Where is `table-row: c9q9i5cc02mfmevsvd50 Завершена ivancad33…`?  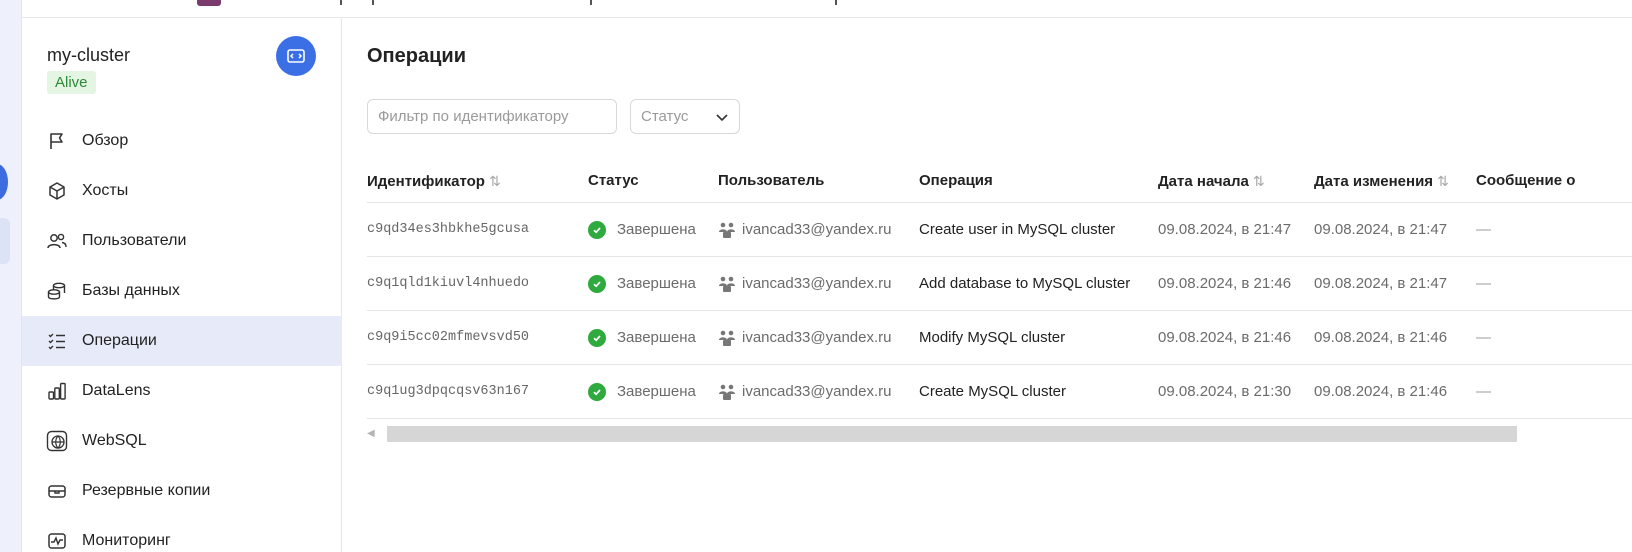
table-row: c9q9i5cc02mfmevsvd50 Завершена ivancad33… is located at coordinates (999, 338).